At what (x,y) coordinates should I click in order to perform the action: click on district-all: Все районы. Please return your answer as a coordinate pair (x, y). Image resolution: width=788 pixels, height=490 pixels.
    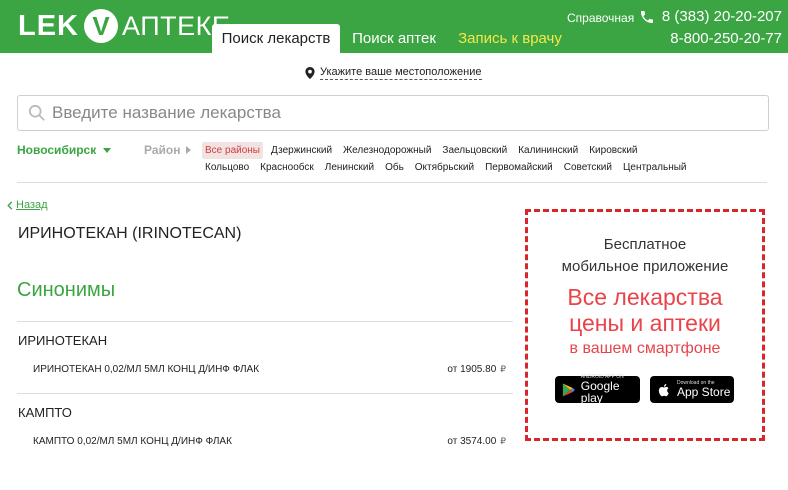
    Looking at the image, I should click on (232, 150).